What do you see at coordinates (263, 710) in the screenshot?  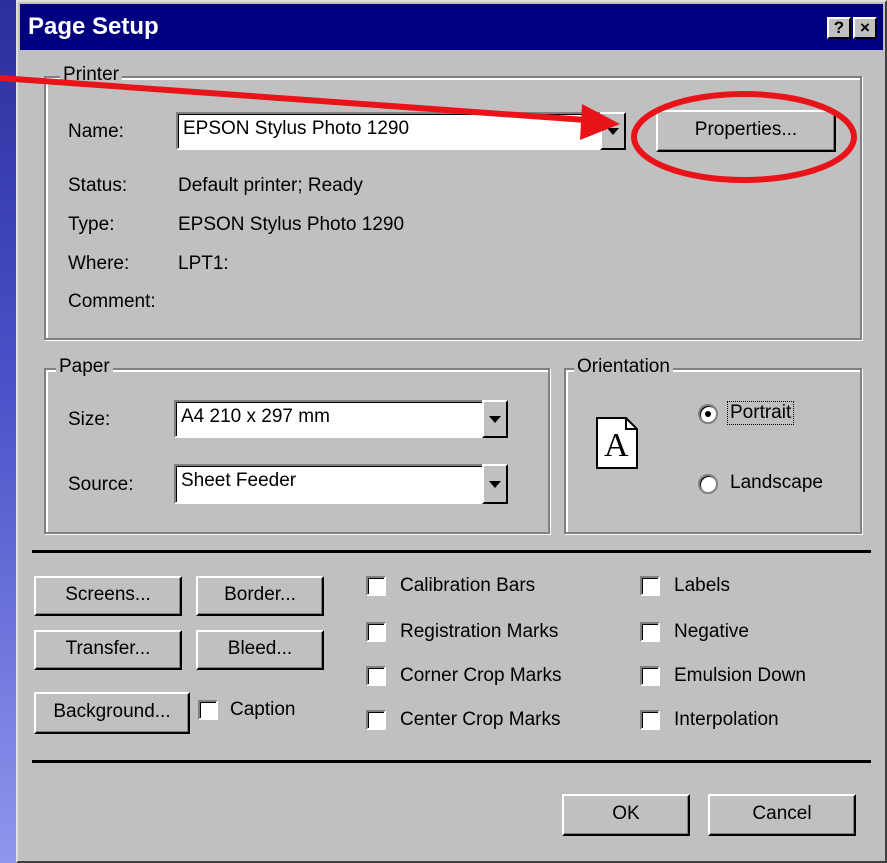 I see `caption-label: Caption` at bounding box center [263, 710].